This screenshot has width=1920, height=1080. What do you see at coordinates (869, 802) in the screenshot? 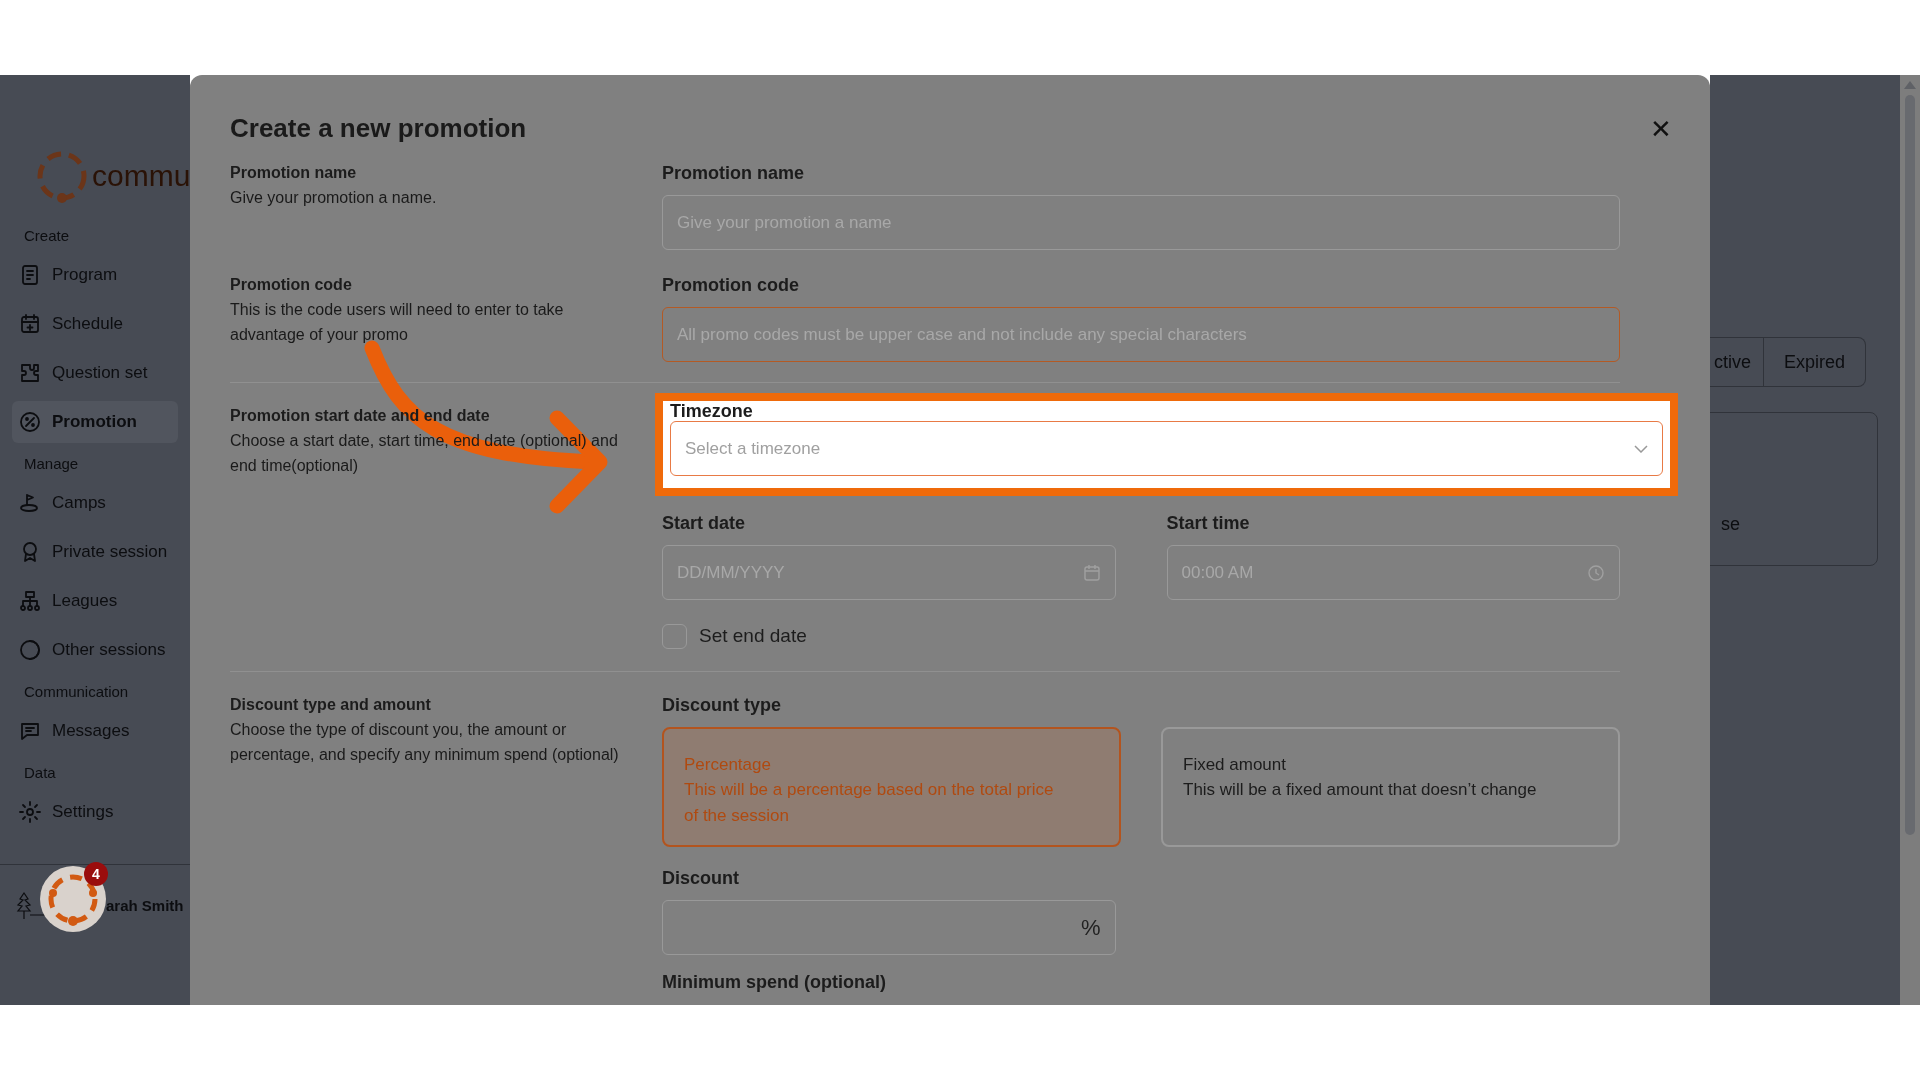
I see `option-description: This will be a percentage based on the total price of the session` at bounding box center [869, 802].